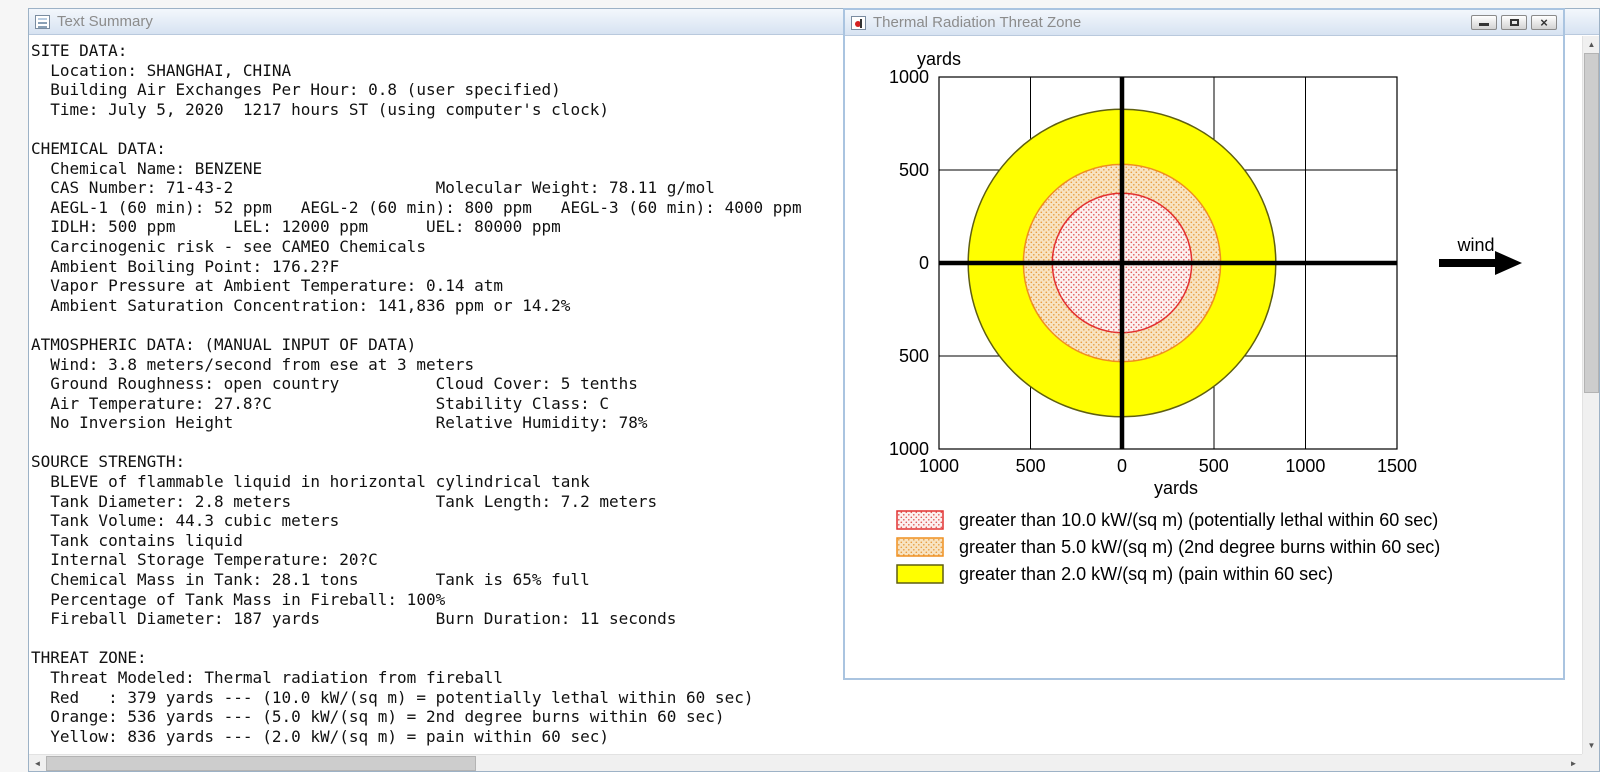 This screenshot has width=1600, height=772. I want to click on minimize-button, so click(1484, 22).